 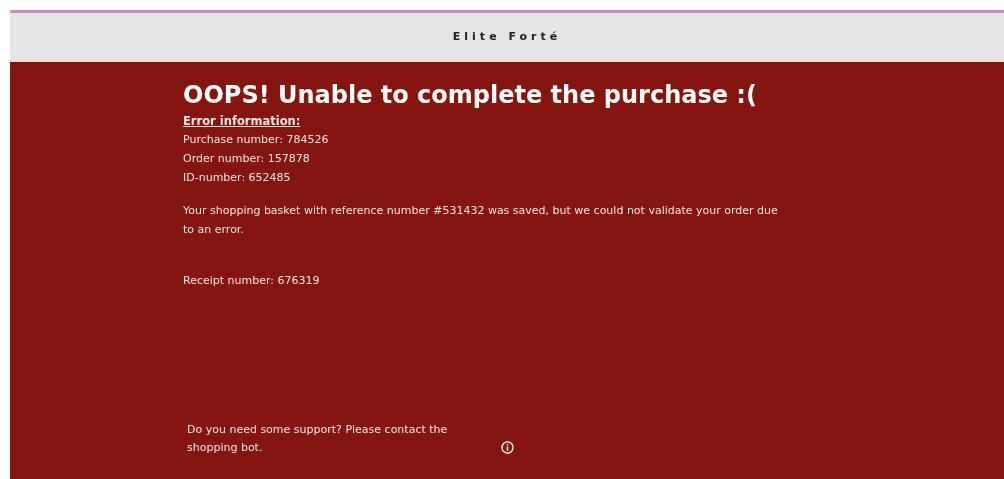 What do you see at coordinates (237, 178) in the screenshot?
I see `info-line: ID-number: 652485` at bounding box center [237, 178].